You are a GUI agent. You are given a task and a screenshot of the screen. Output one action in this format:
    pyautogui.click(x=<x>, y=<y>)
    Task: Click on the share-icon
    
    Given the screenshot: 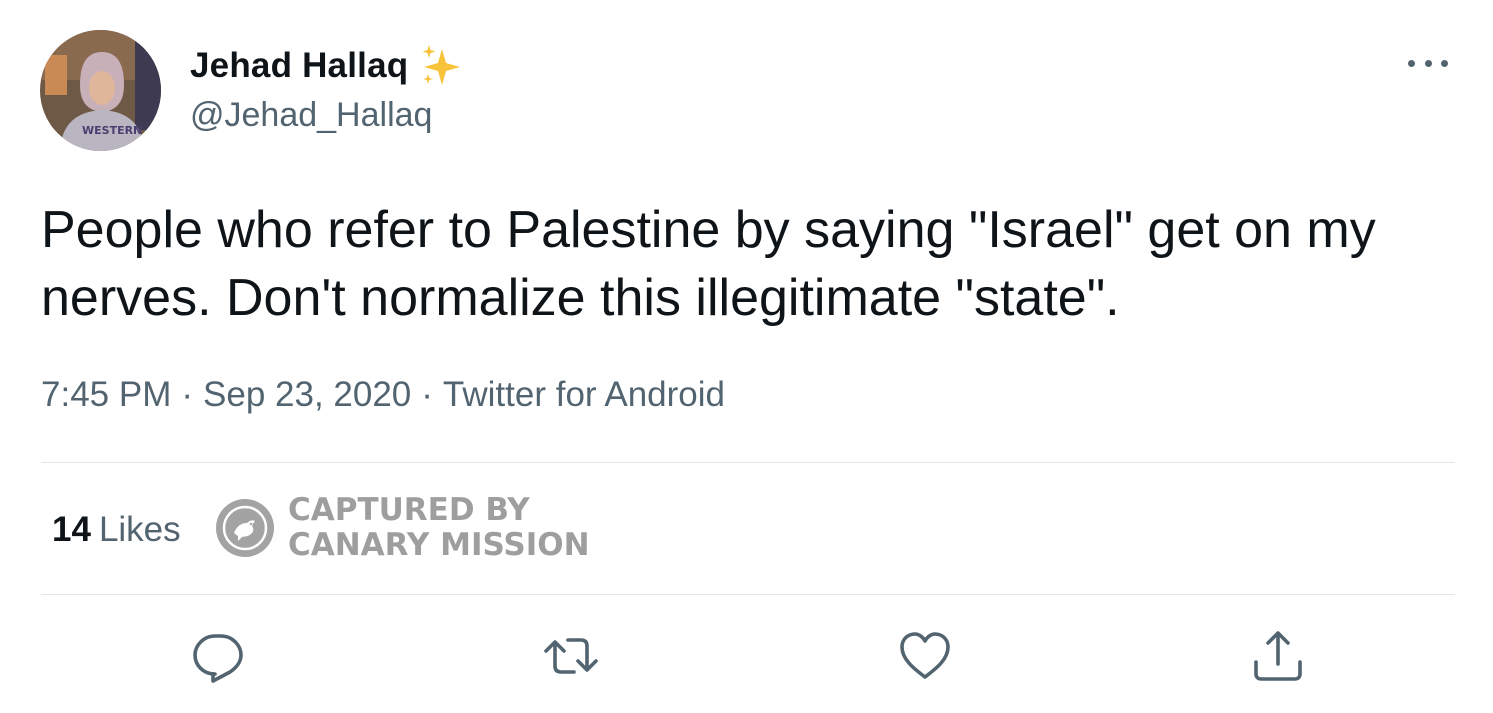 What is the action you would take?
    pyautogui.click(x=1278, y=656)
    